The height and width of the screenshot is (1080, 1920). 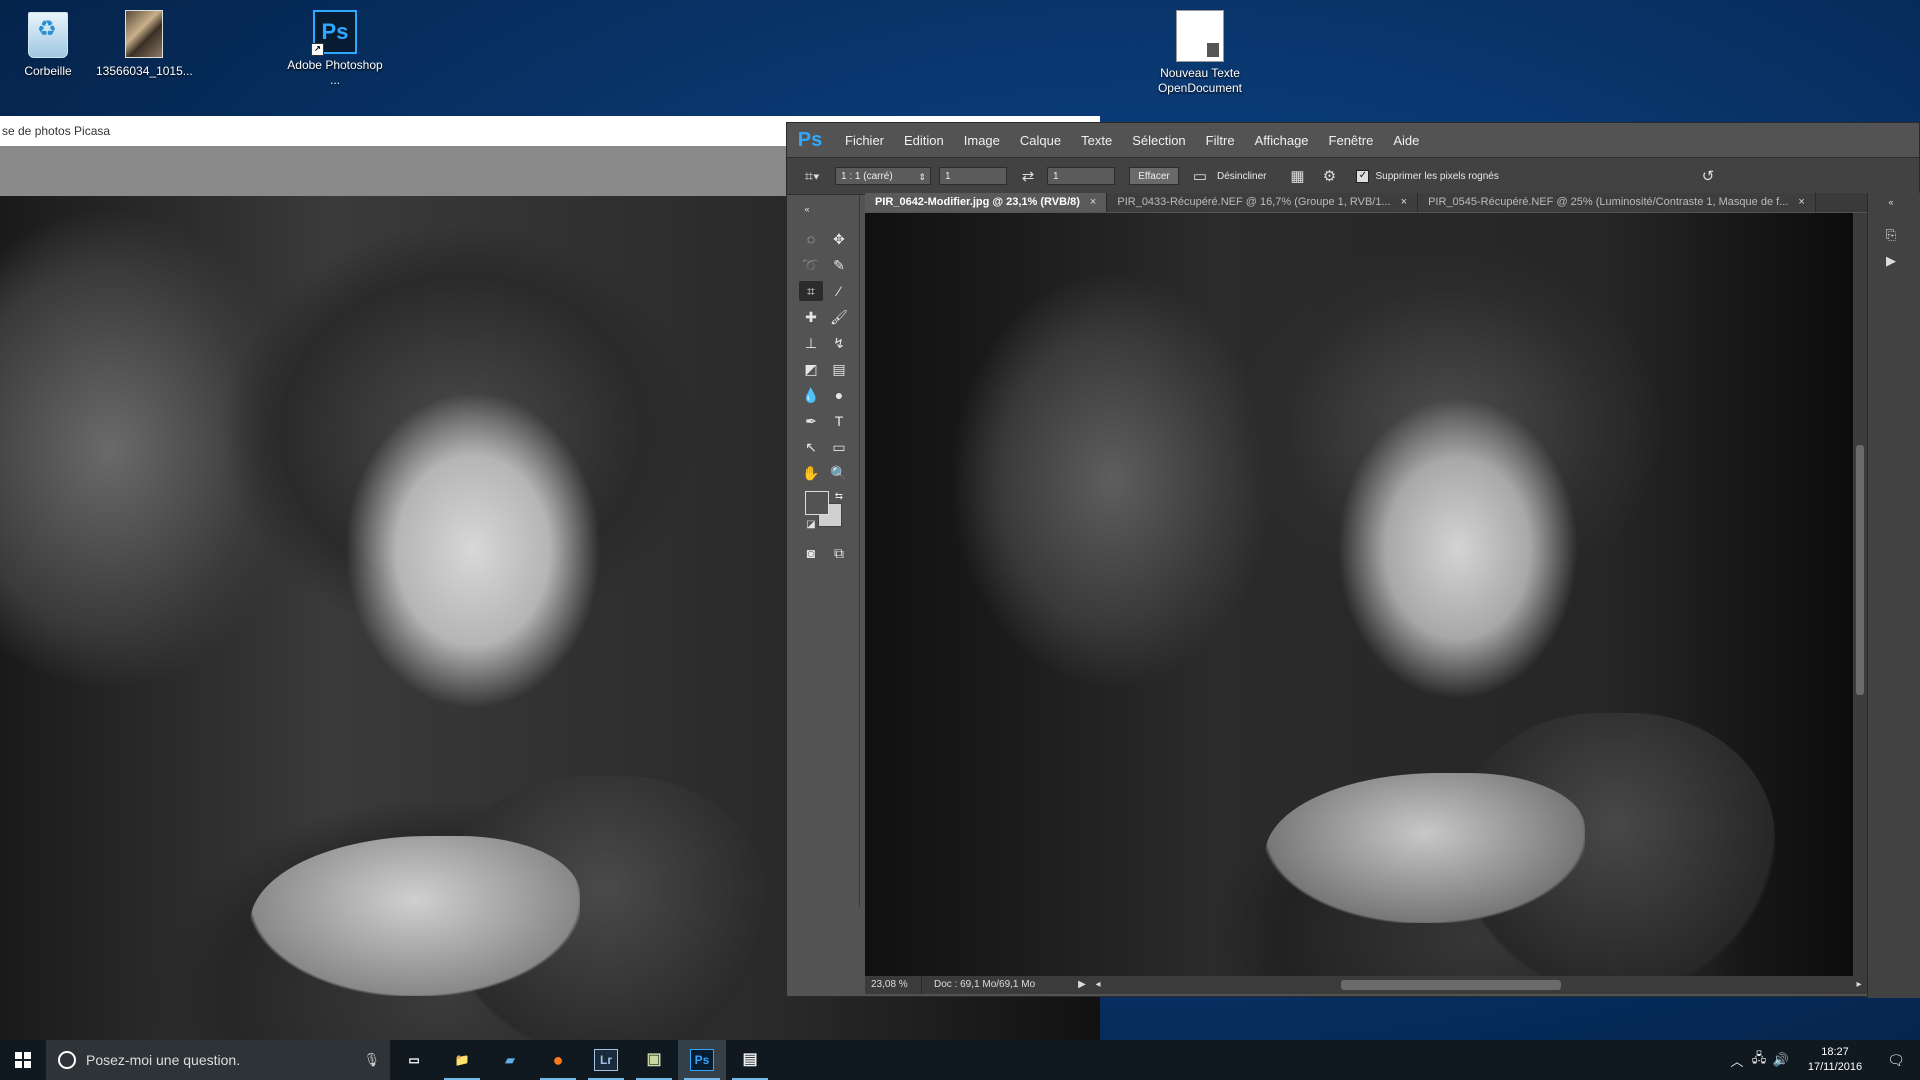 I want to click on taskbar-firefox: ●, so click(x=558, y=1060).